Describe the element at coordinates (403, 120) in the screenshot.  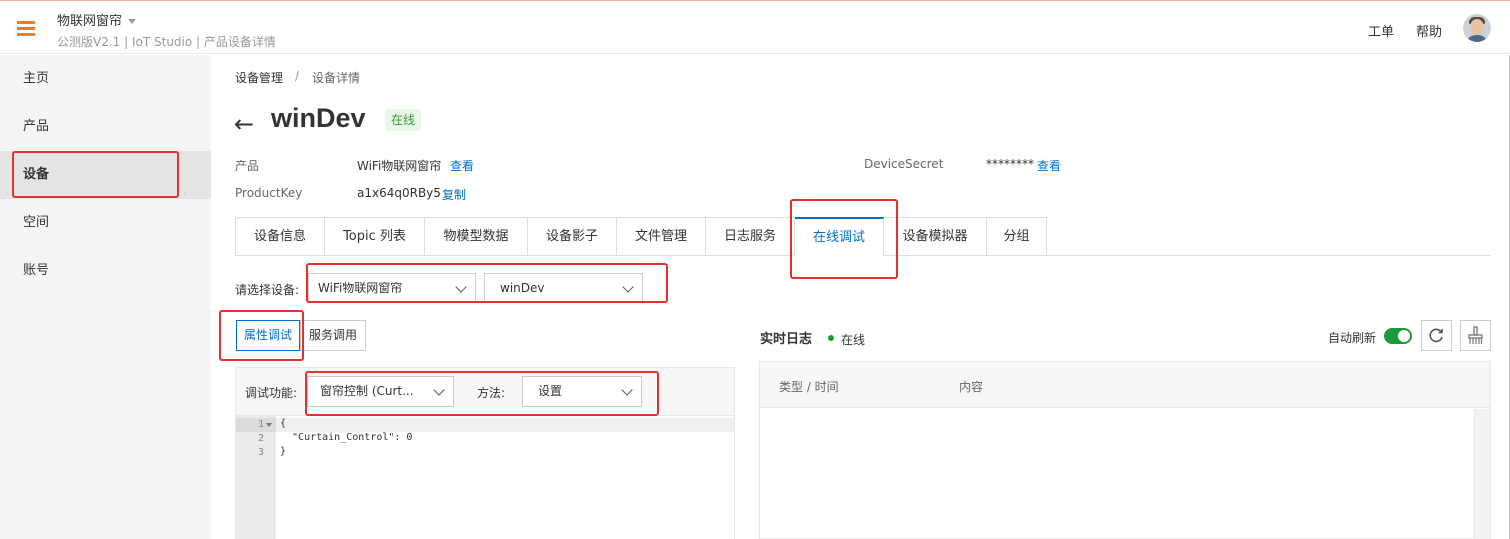
I see `status-badge: 在线` at that location.